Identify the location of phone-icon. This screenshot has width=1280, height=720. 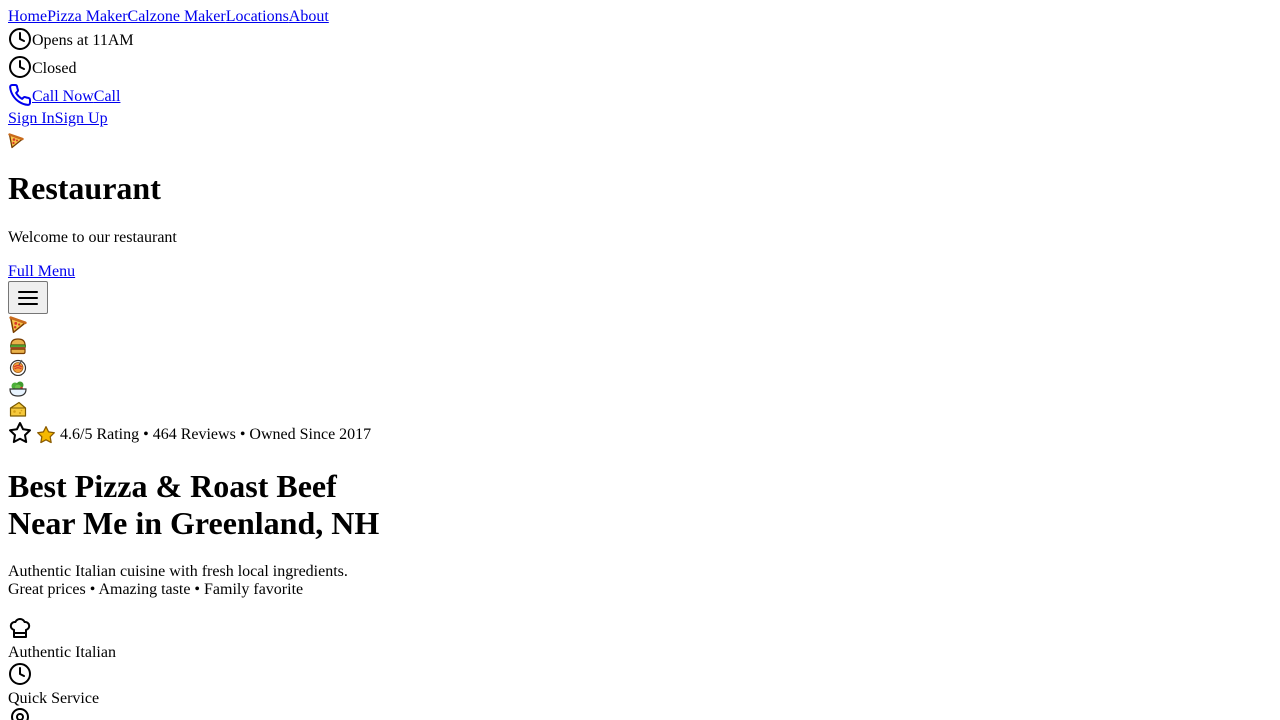
(20, 95).